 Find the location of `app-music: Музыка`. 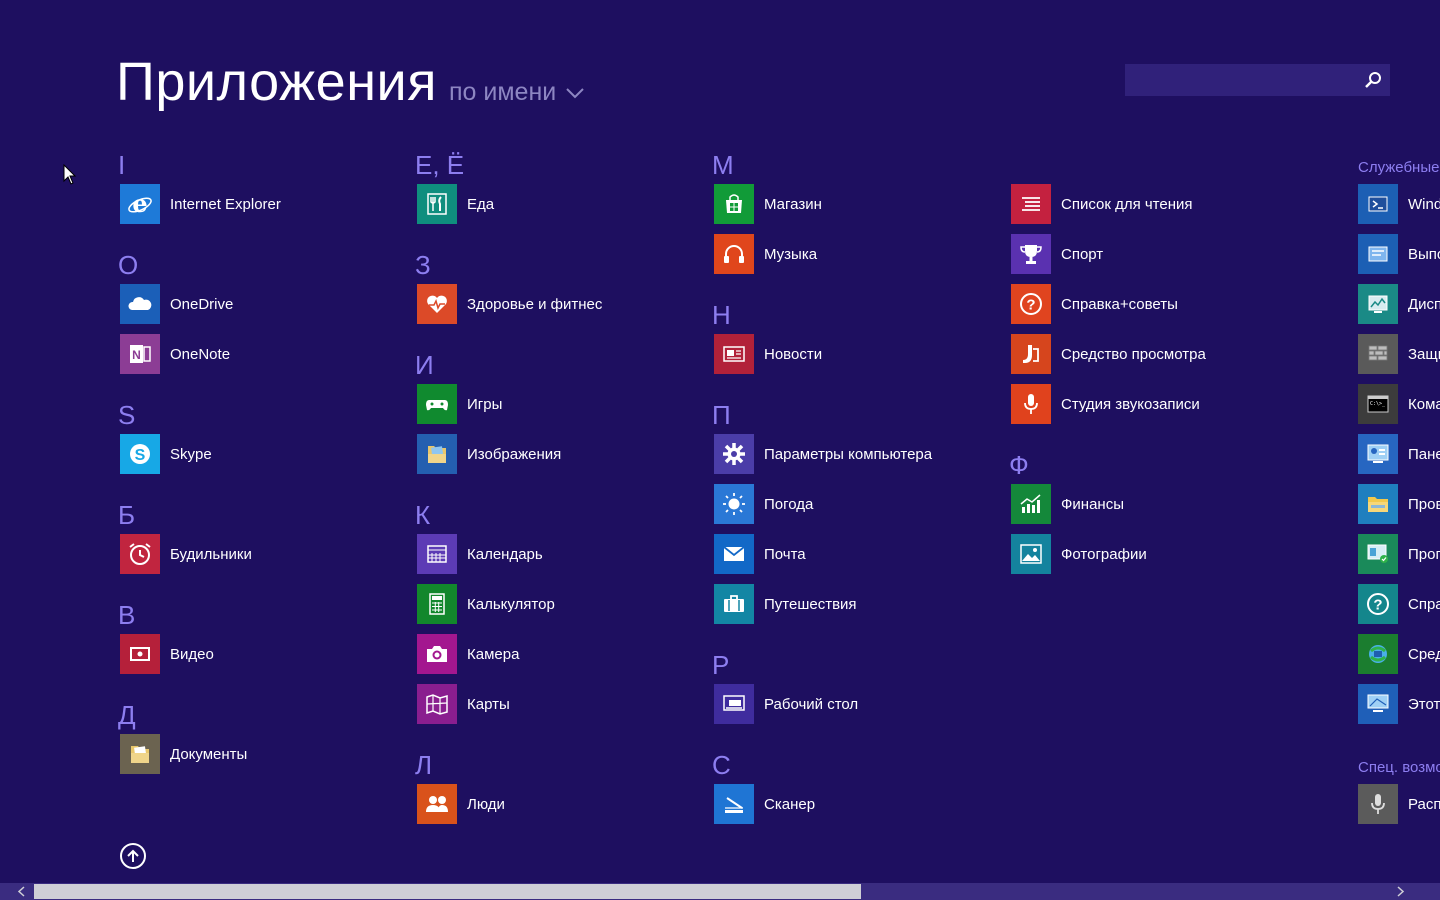

app-music: Музыка is located at coordinates (765, 254).